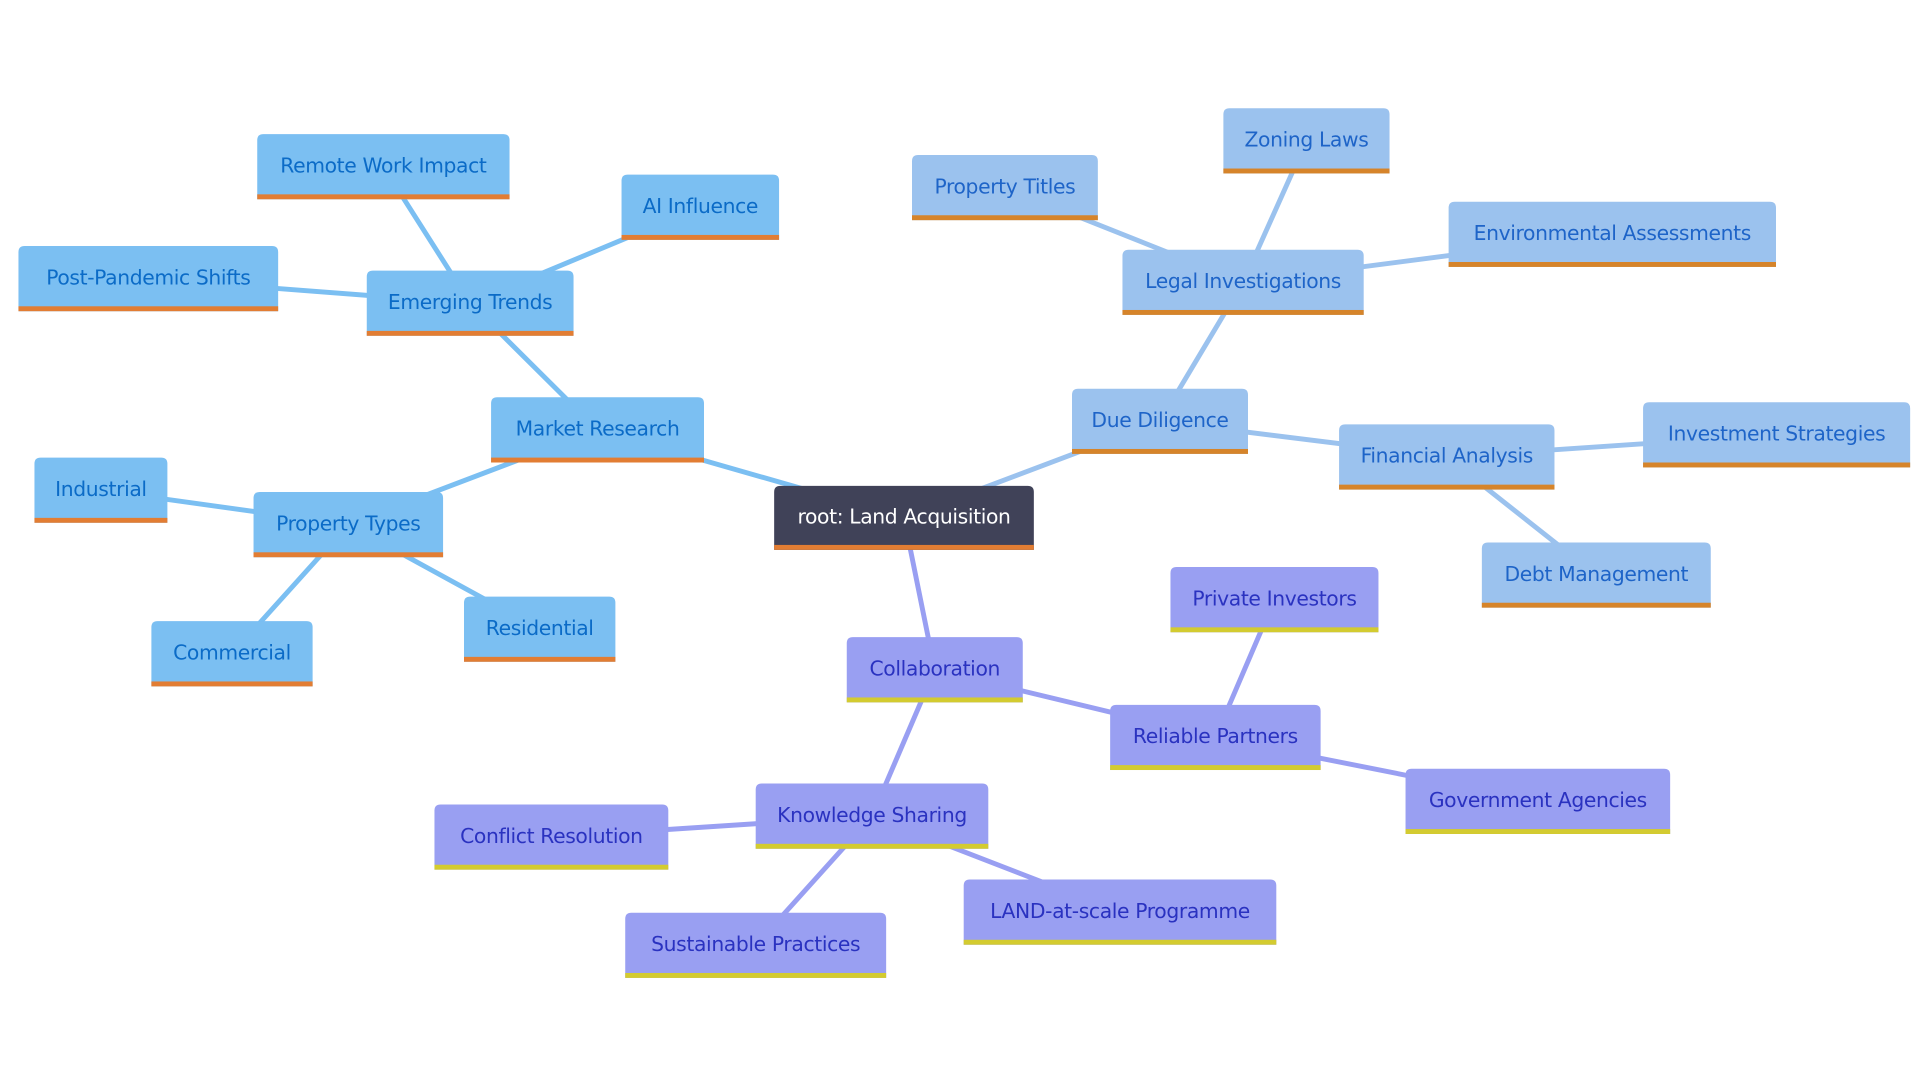  I want to click on node-collab: Collaboration, so click(934, 670).